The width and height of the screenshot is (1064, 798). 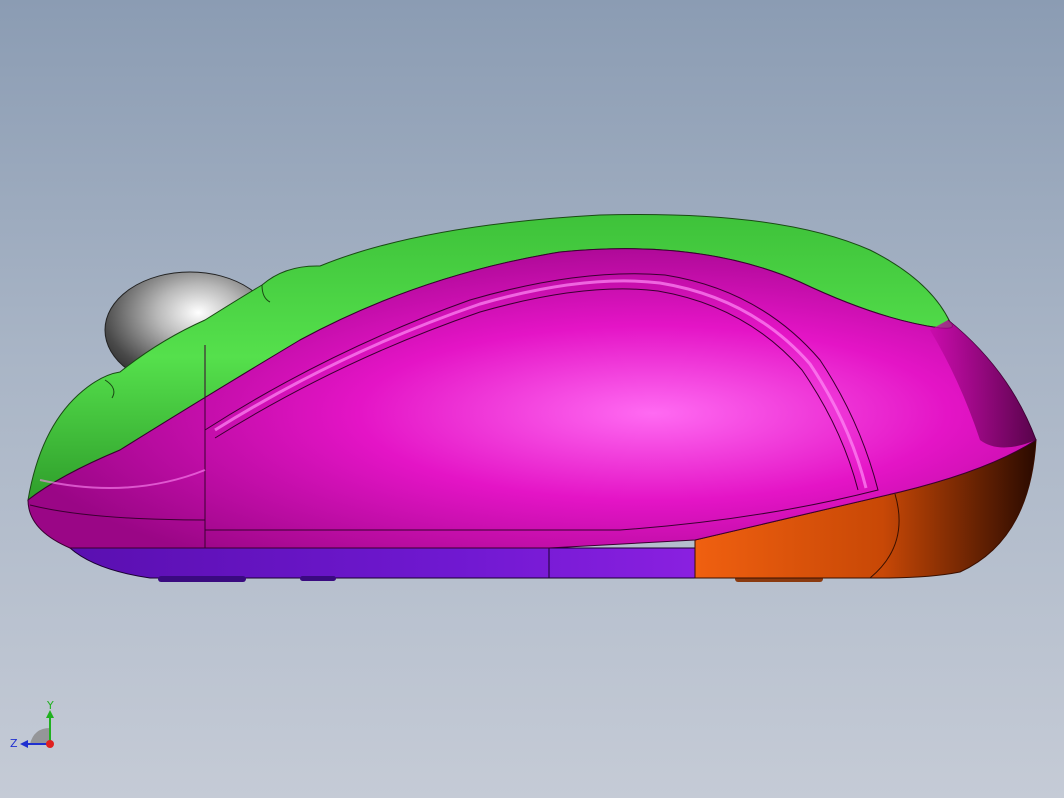 I want to click on coordinate-triad: Y Z, so click(x=32, y=724).